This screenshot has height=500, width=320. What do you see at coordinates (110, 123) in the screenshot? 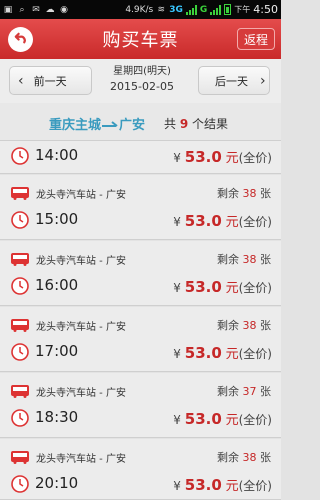
I see `arrow-right-icon` at bounding box center [110, 123].